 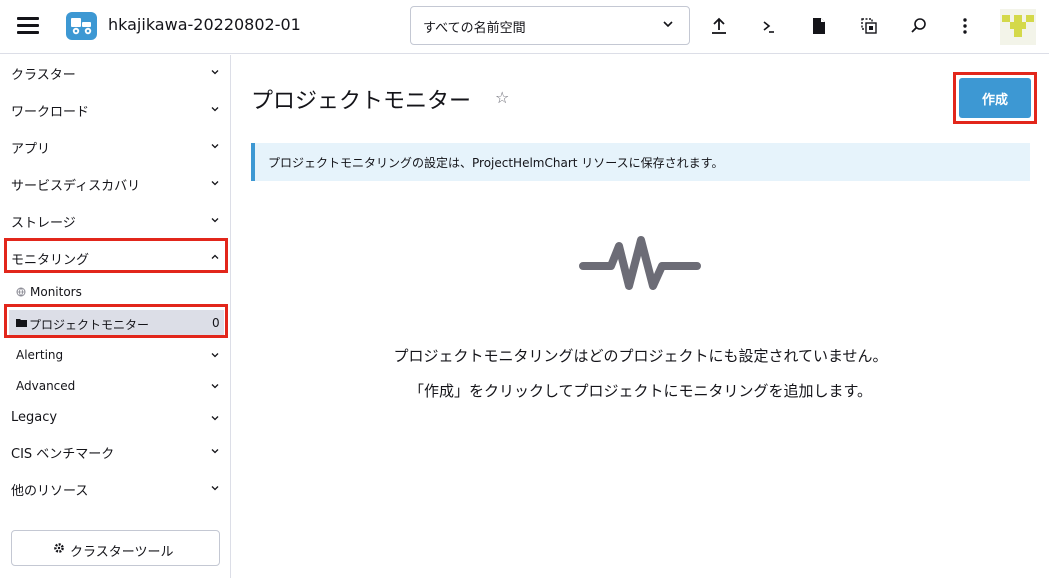 I want to click on empty-state-hint: 「作成」をクリックしてプロジェクトにモニタリングを追加します。, so click(x=640, y=391).